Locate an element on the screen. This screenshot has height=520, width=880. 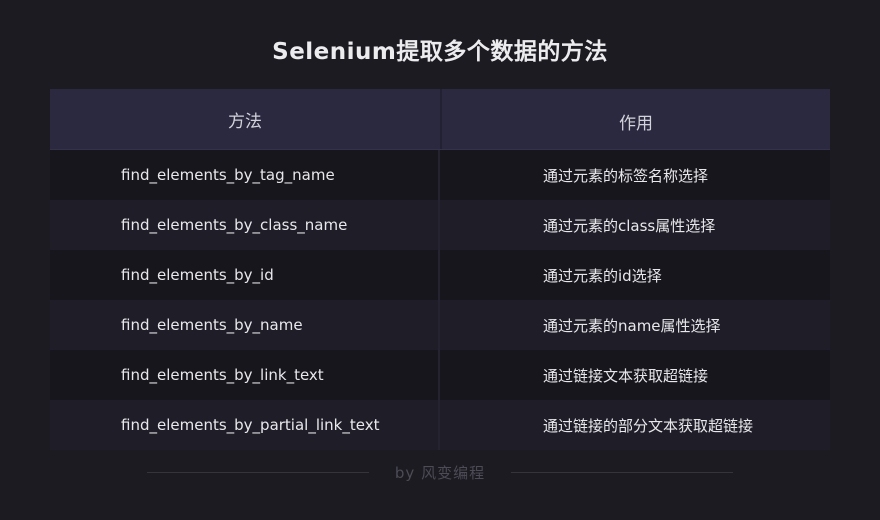
purpose-cell: 通过元素的标签名称选择 is located at coordinates (626, 175).